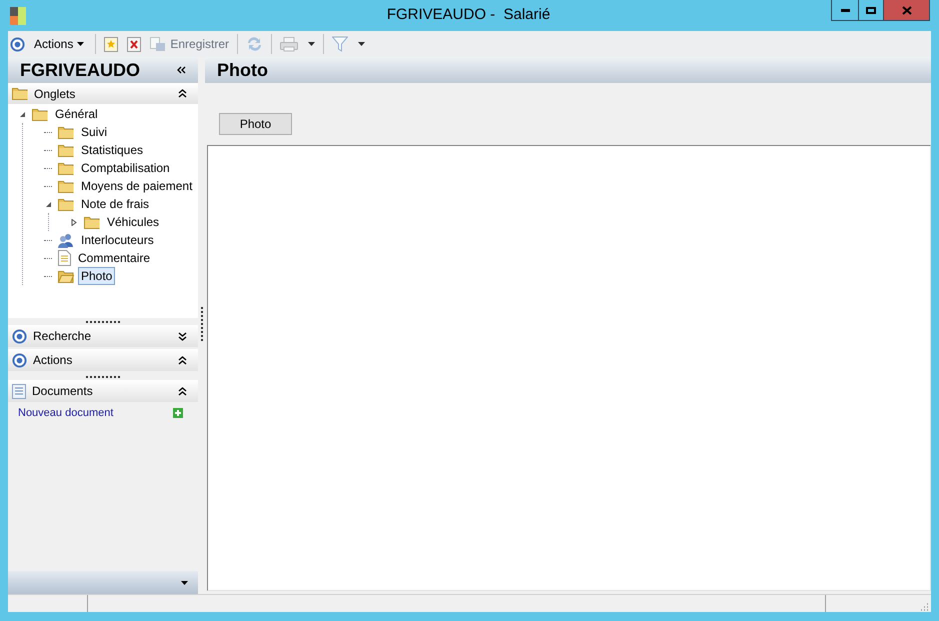 Image resolution: width=939 pixels, height=621 pixels. Describe the element at coordinates (178, 413) in the screenshot. I see `add-icon` at that location.